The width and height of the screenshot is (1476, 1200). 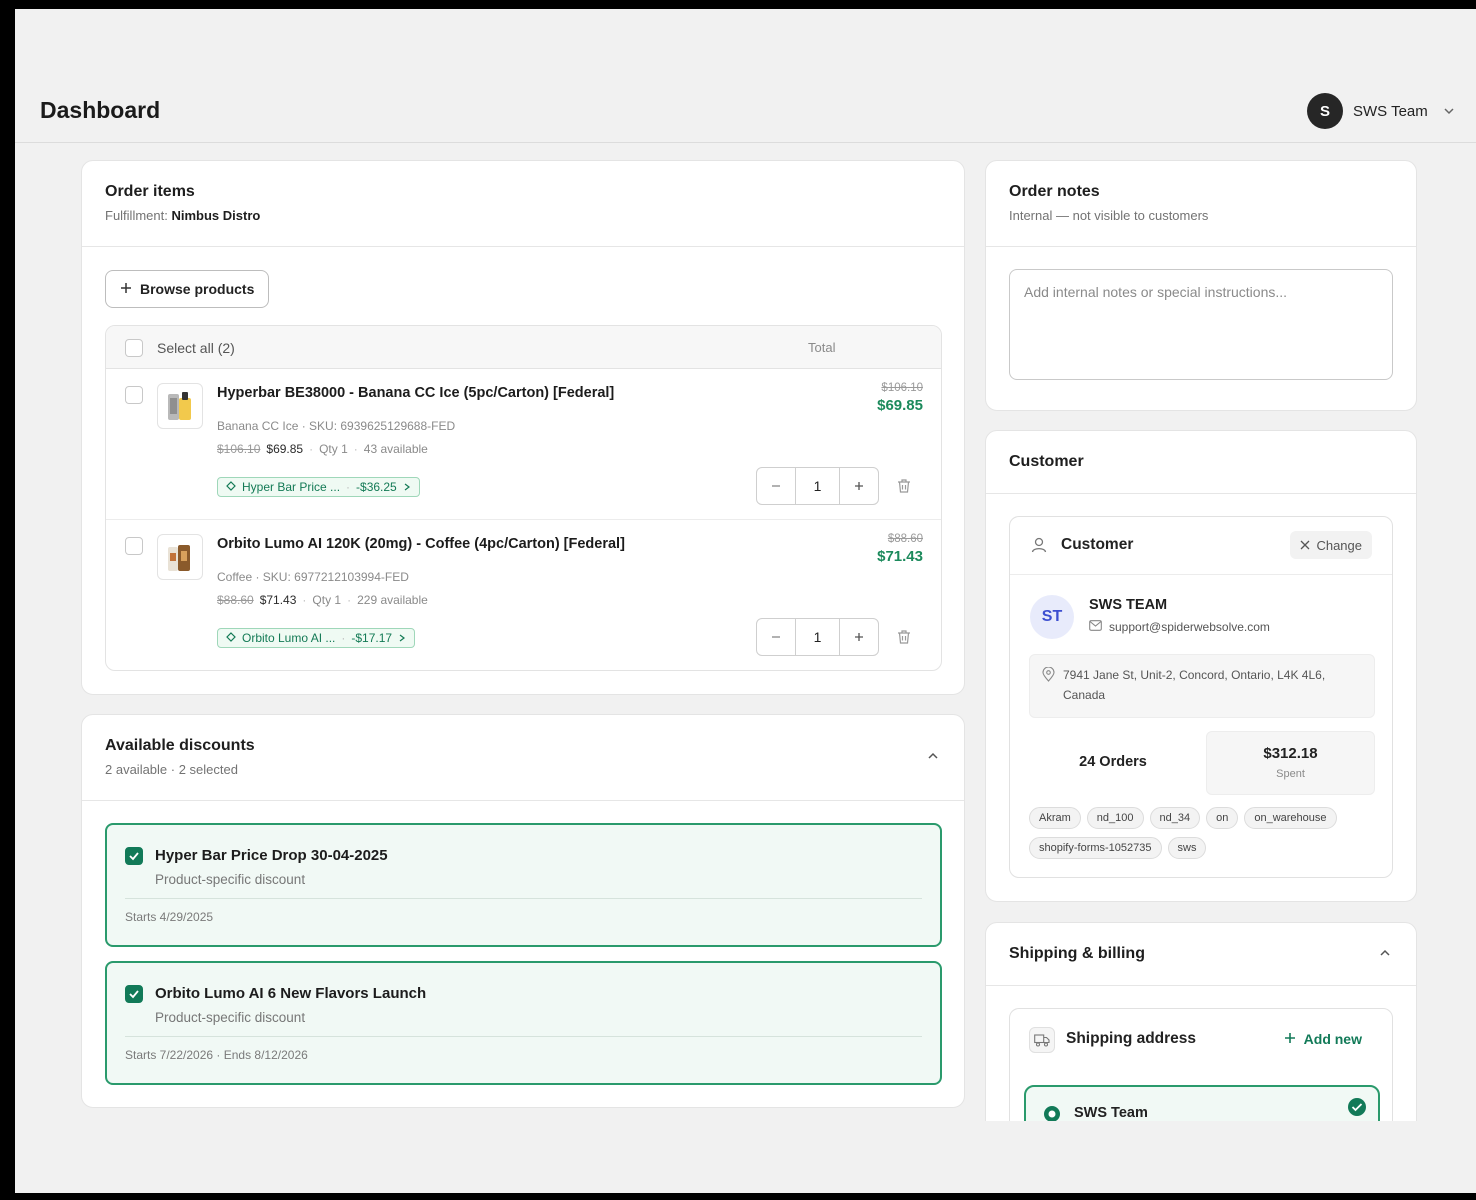 What do you see at coordinates (1201, 462) in the screenshot?
I see `customer-section-header: Customer` at bounding box center [1201, 462].